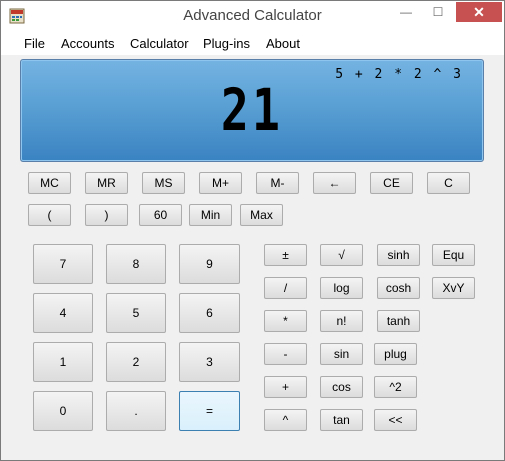 The width and height of the screenshot is (505, 461). What do you see at coordinates (285, 255) in the screenshot?
I see `plus-minus-button: ±` at bounding box center [285, 255].